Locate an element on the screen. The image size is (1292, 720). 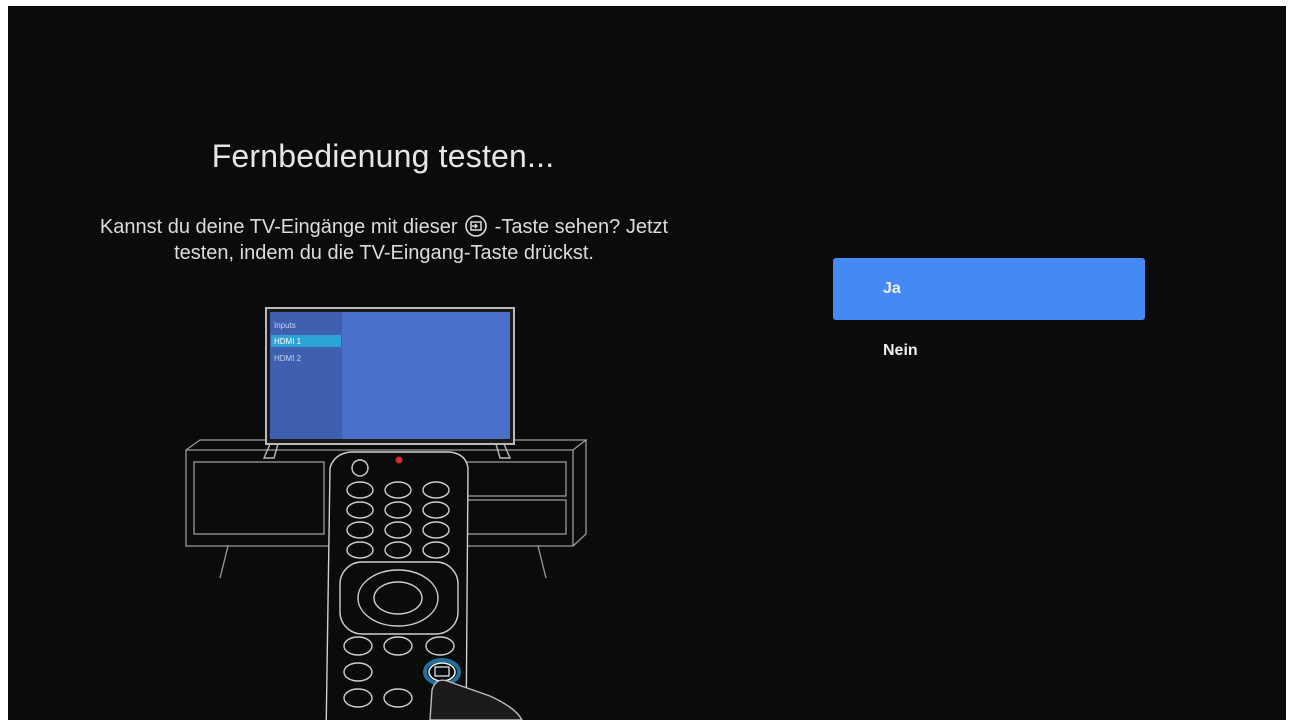
tv-illustration is located at coordinates (388, 383).